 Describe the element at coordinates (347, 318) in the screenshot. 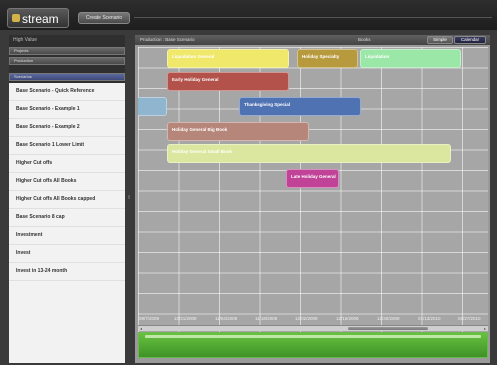

I see `date-label: 12/16/2009` at that location.